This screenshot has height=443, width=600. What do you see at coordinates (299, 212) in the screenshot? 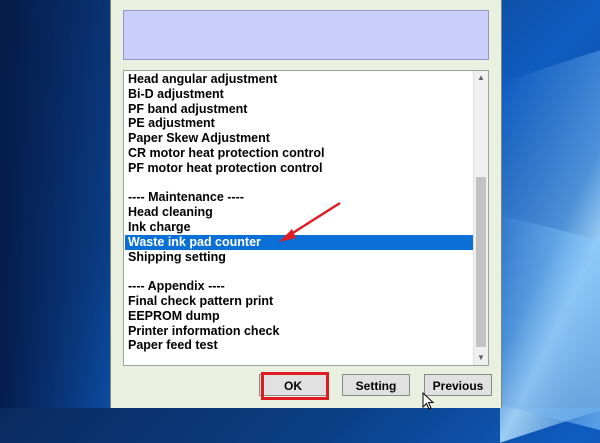
I see `list-item: Head cleaning` at bounding box center [299, 212].